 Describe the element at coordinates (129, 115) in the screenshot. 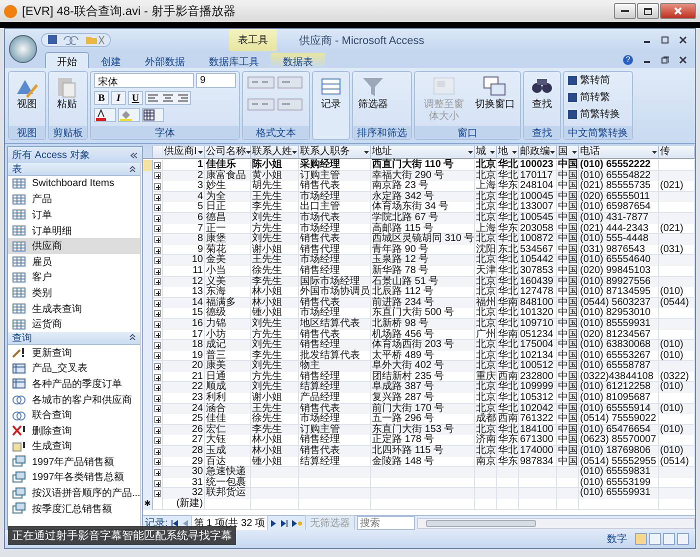

I see `fill-color-icon` at that location.